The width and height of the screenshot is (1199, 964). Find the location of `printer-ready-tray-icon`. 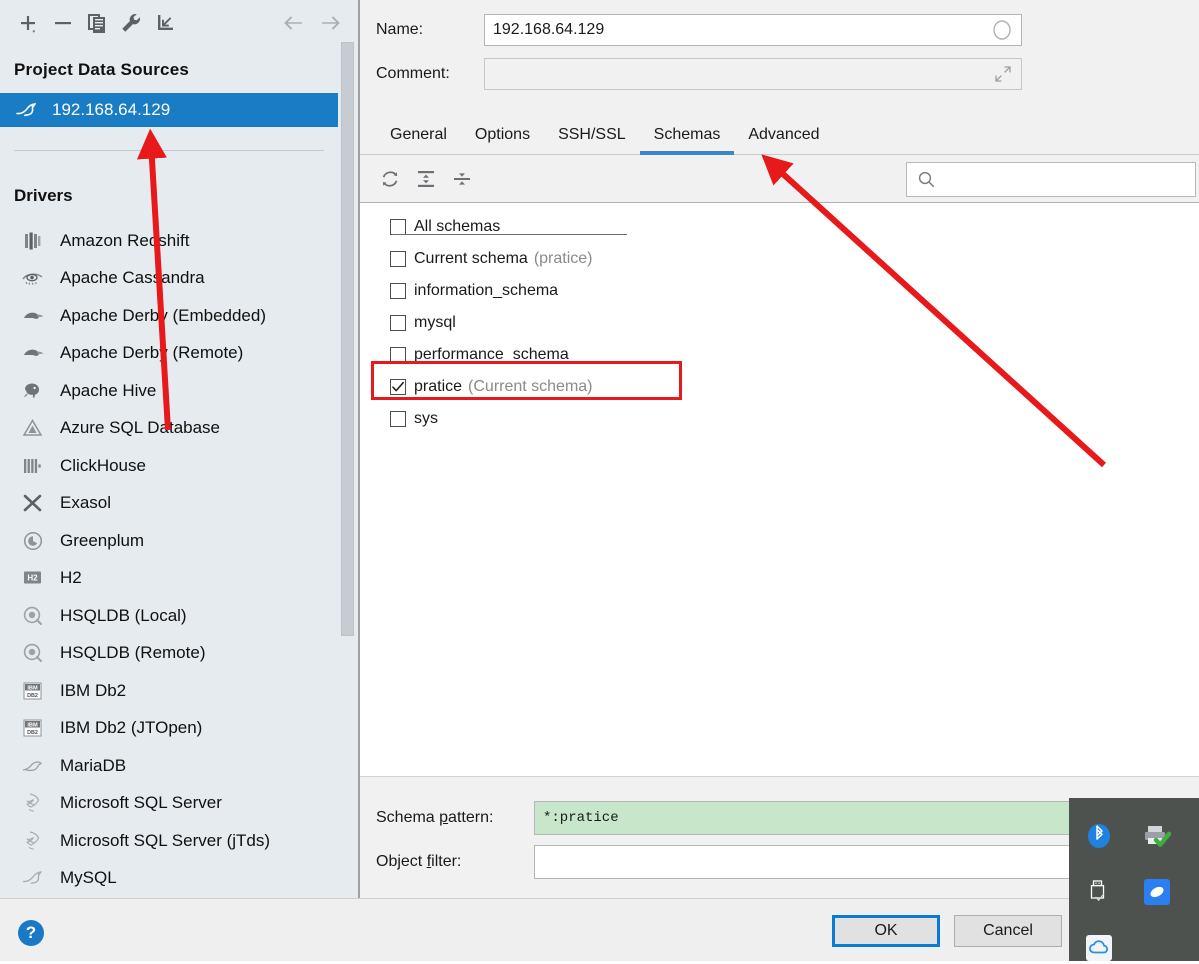

printer-ready-tray-icon is located at coordinates (1157, 836).